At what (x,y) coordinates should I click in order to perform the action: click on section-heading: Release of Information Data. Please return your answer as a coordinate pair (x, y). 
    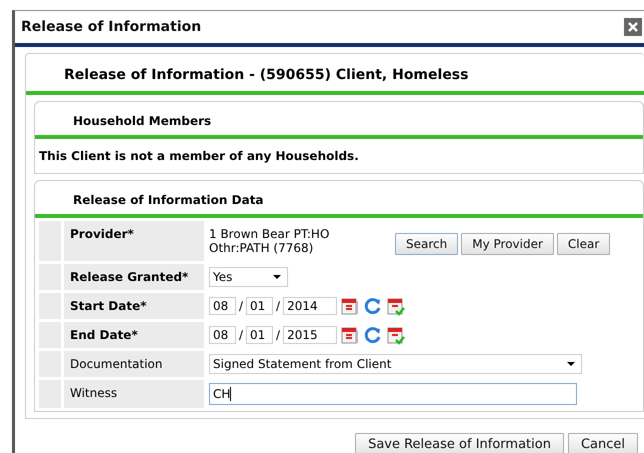
    Looking at the image, I should click on (168, 200).